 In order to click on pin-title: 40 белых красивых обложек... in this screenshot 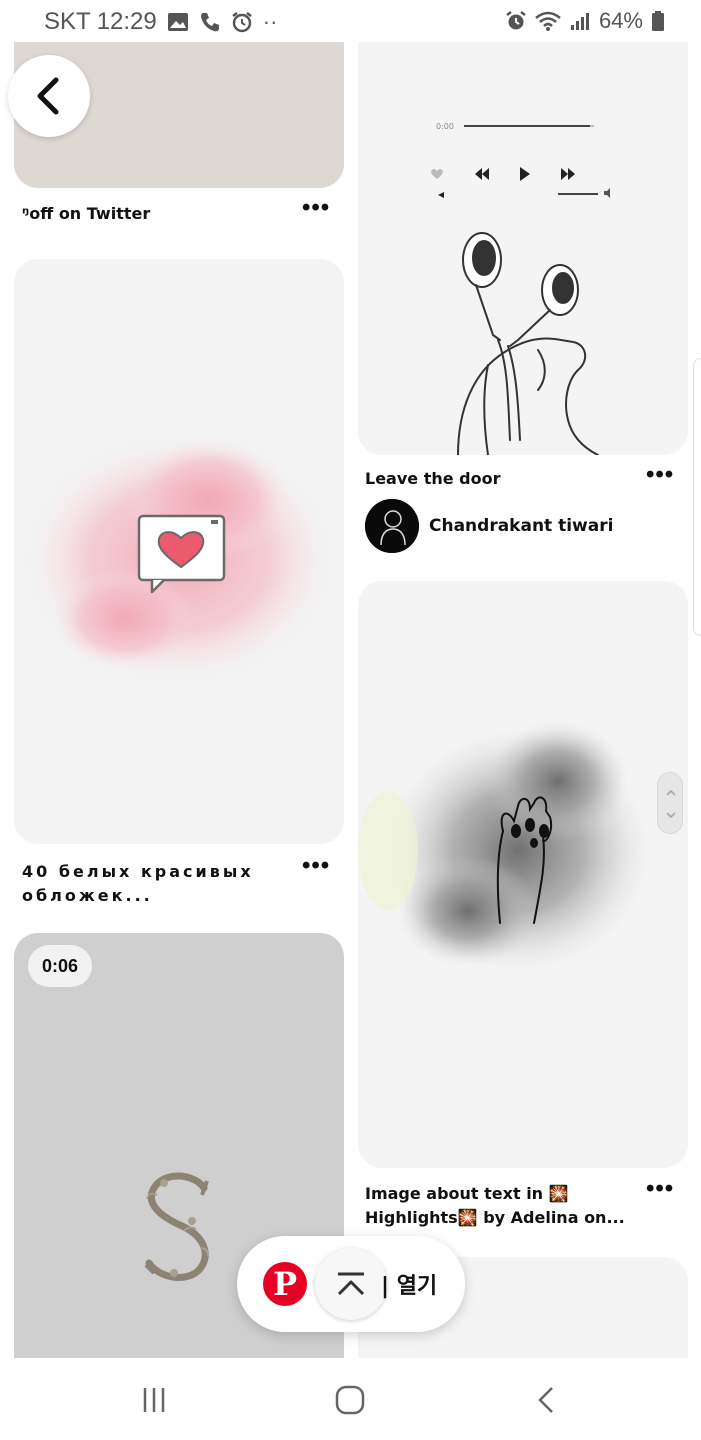, I will do `click(157, 884)`.